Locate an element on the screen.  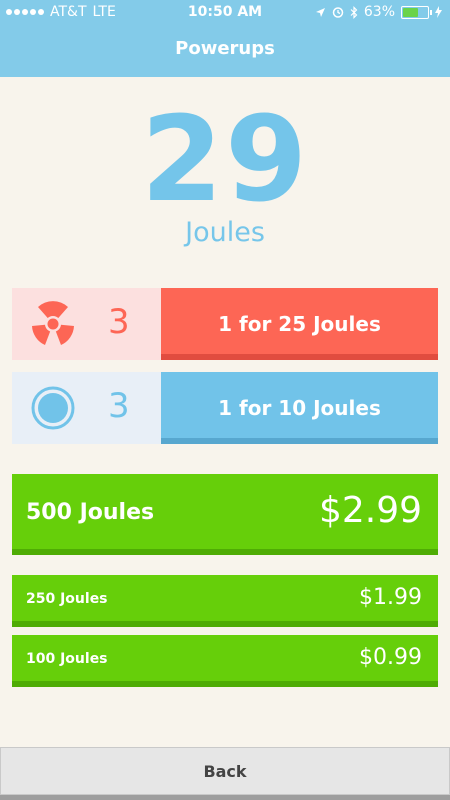
alarm-clock-icon is located at coordinates (338, 12).